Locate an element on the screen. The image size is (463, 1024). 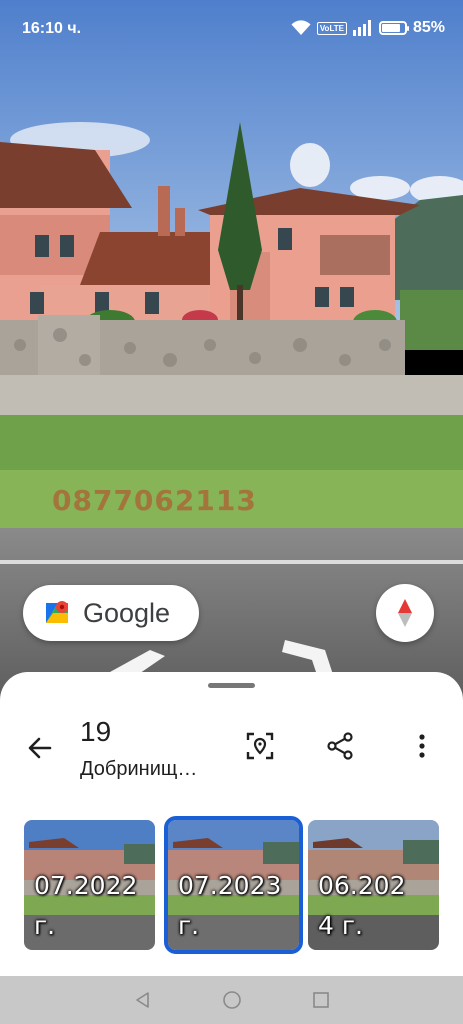
google-label: Google is located at coordinates (127, 612).